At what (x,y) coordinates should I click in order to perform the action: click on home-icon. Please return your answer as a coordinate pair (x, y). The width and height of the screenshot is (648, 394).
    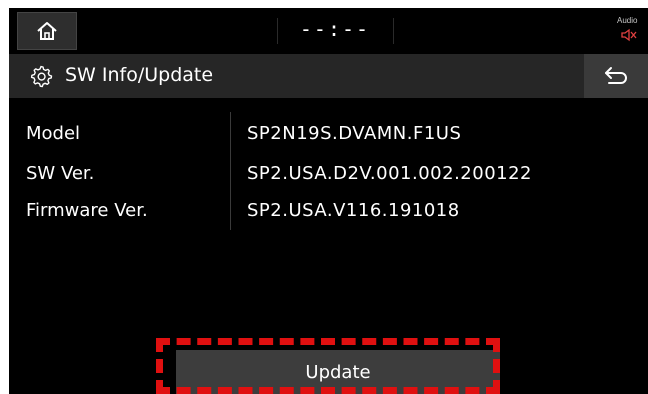
    Looking at the image, I should click on (47, 31).